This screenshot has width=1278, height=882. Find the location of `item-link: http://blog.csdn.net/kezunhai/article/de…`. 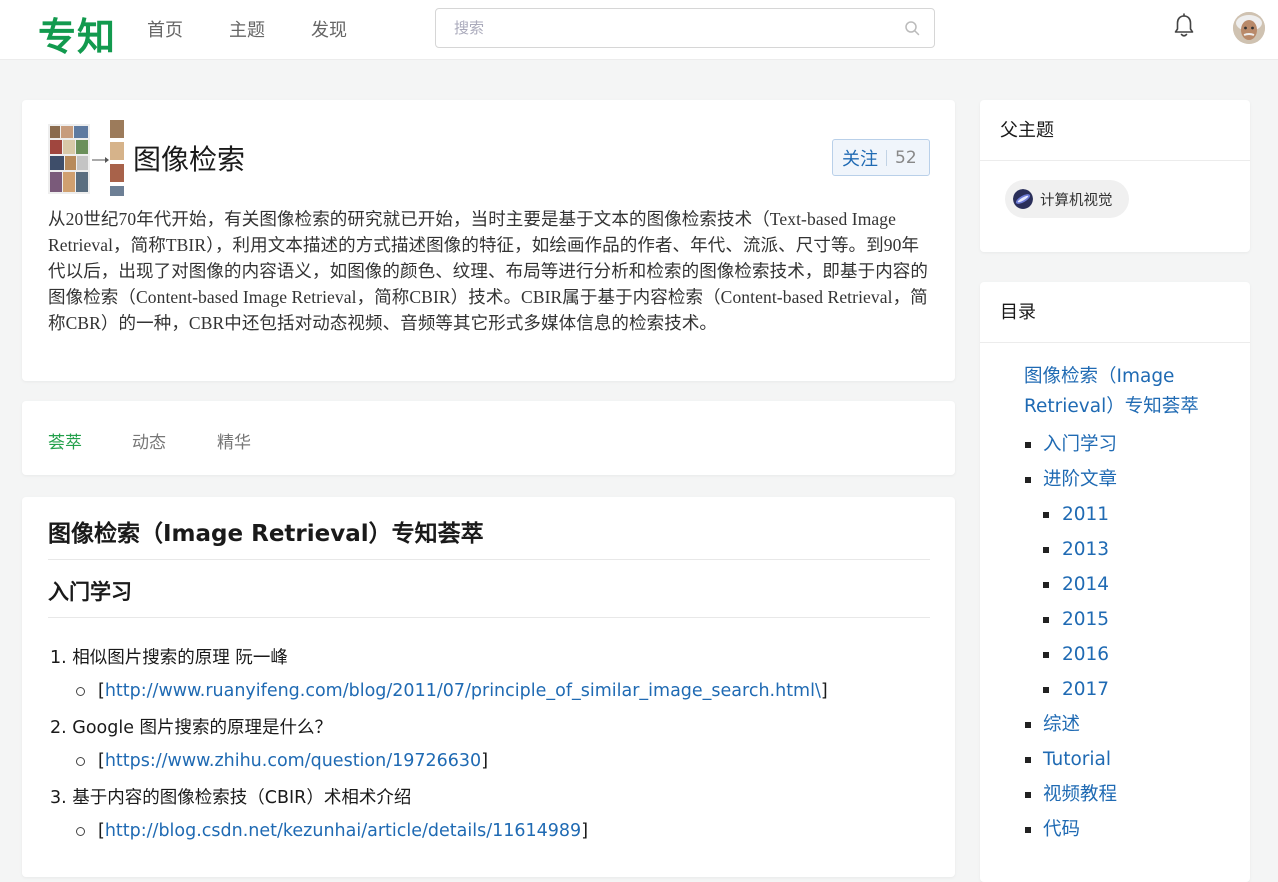

item-link: http://blog.csdn.net/kezunhai/article/de… is located at coordinates (343, 831).